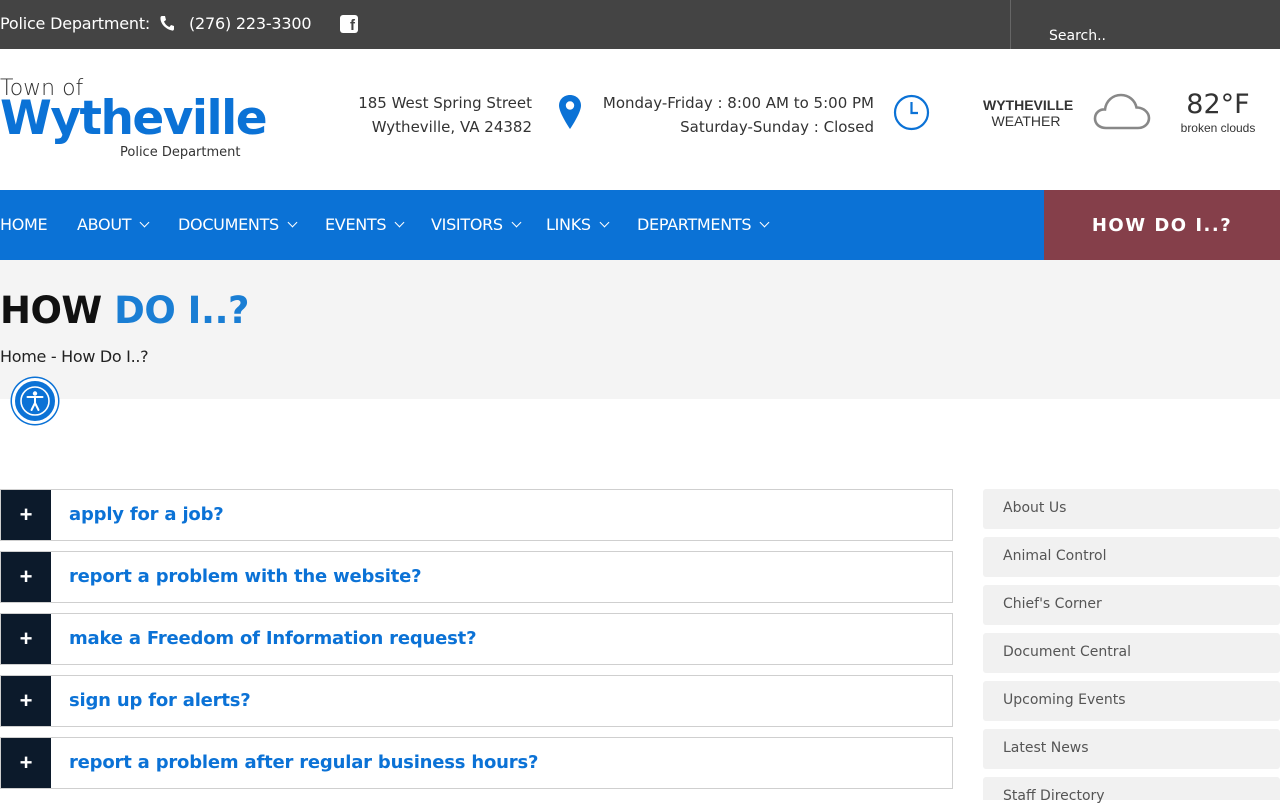 The width and height of the screenshot is (1280, 804). Describe the element at coordinates (104, 224) in the screenshot. I see `nav-item-label: ABOUT` at that location.